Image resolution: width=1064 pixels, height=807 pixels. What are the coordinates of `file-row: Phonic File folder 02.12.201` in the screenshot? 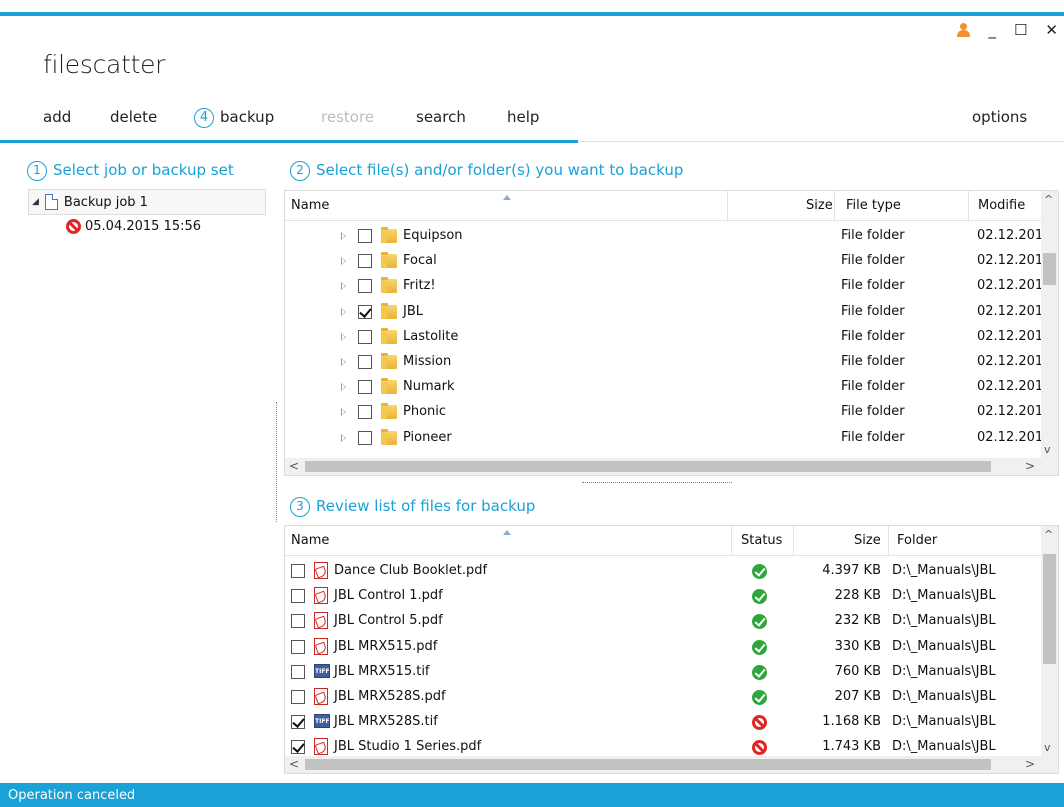 It's located at (664, 412).